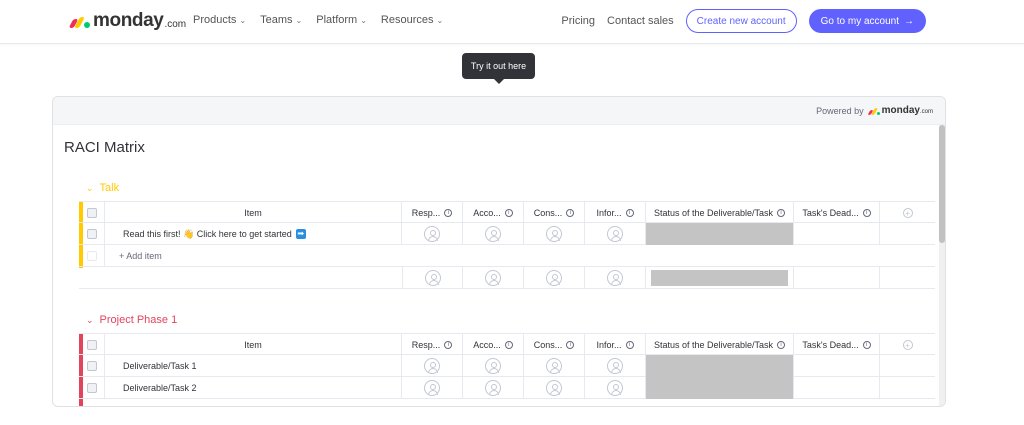 The width and height of the screenshot is (1024, 425). What do you see at coordinates (867, 21) in the screenshot?
I see `go-to-account-button: Go to my account →` at bounding box center [867, 21].